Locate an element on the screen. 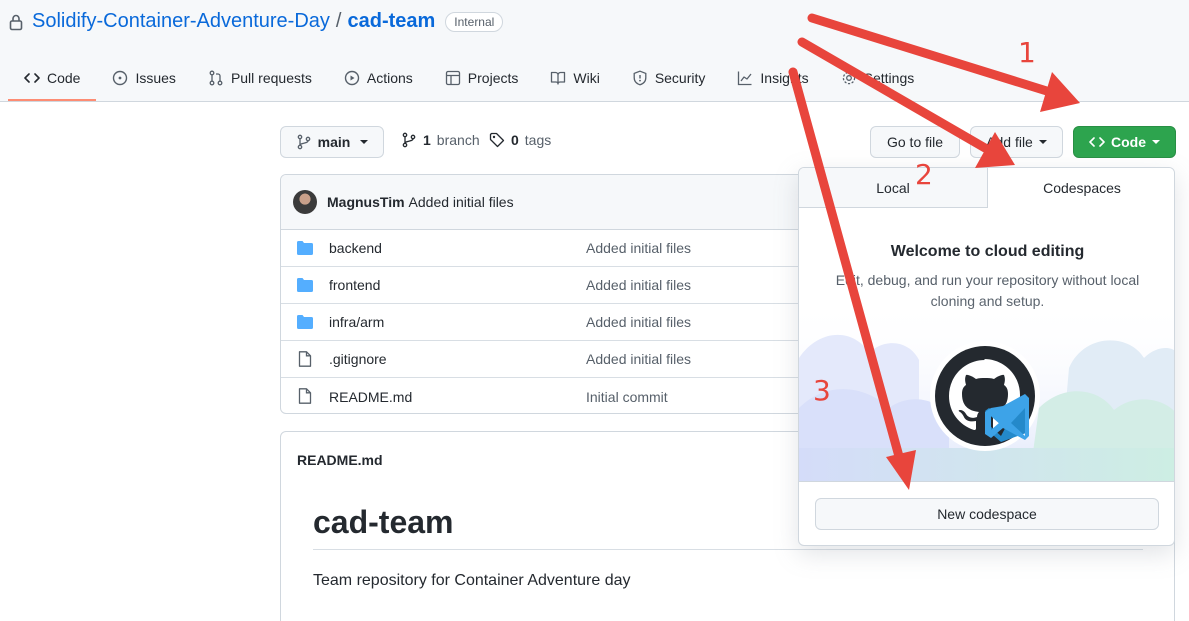 This screenshot has width=1189, height=621. tab-label: Settings is located at coordinates (889, 78).